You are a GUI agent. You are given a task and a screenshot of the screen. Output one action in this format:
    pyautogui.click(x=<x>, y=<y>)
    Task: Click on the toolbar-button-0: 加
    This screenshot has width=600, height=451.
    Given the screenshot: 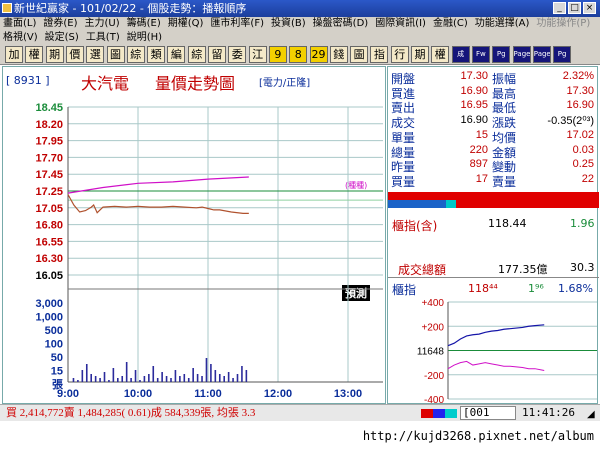 What is the action you would take?
    pyautogui.click(x=14, y=54)
    